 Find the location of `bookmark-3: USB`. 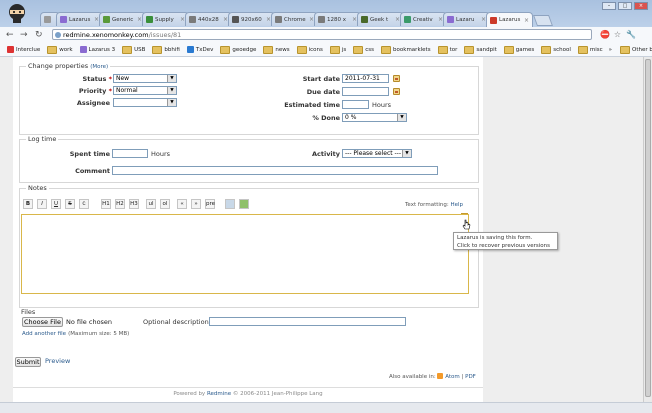

bookmark-3: USB is located at coordinates (133, 49).